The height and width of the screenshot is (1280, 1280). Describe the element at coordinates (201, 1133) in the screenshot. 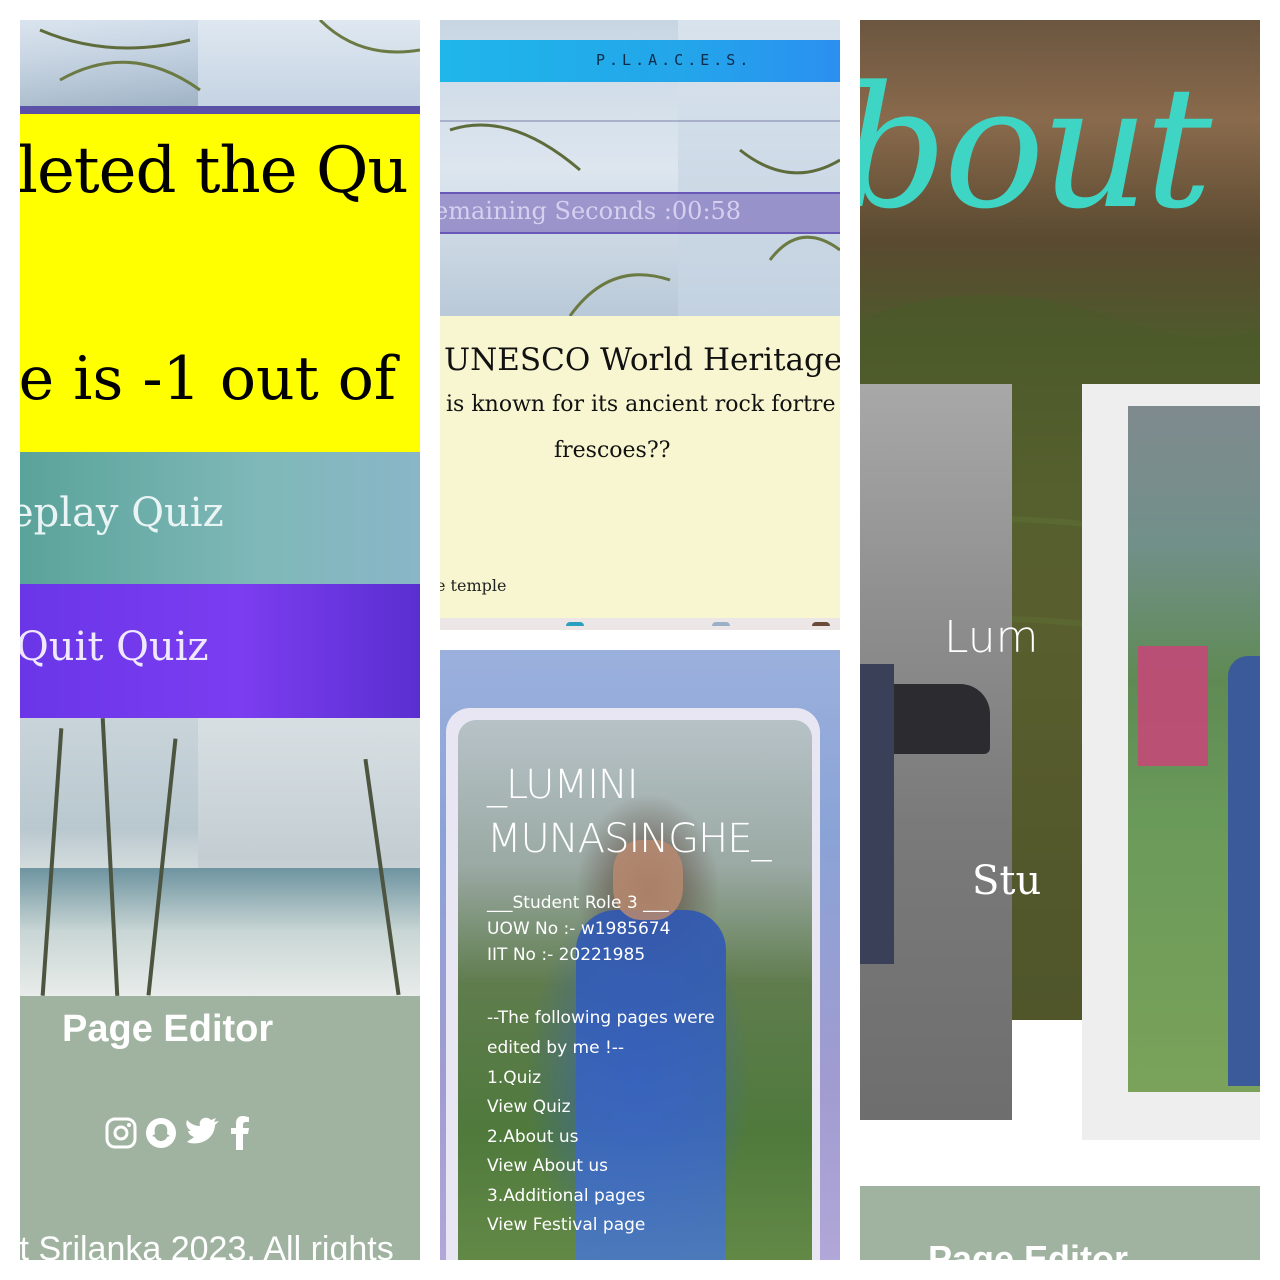

I see `twitter-icon` at that location.